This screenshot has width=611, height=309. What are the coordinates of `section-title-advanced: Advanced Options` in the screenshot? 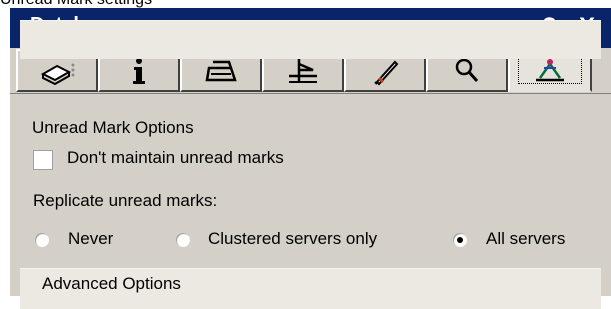 It's located at (111, 284).